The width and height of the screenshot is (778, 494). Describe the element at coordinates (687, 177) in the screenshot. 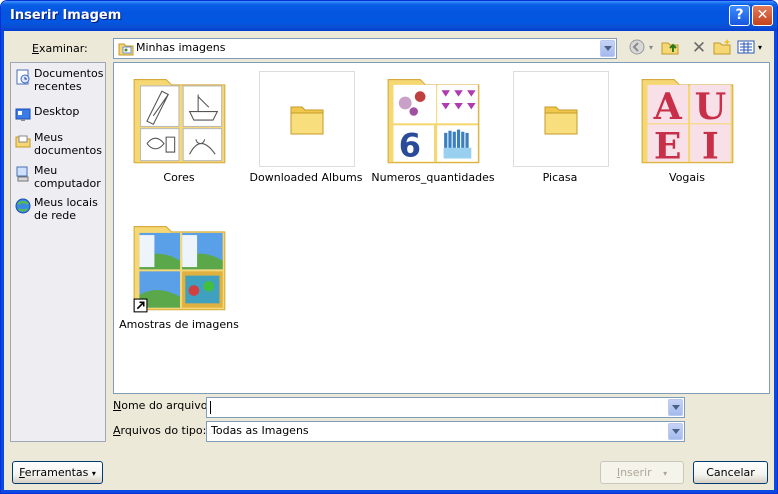

I see `file-name: Vogais` at that location.